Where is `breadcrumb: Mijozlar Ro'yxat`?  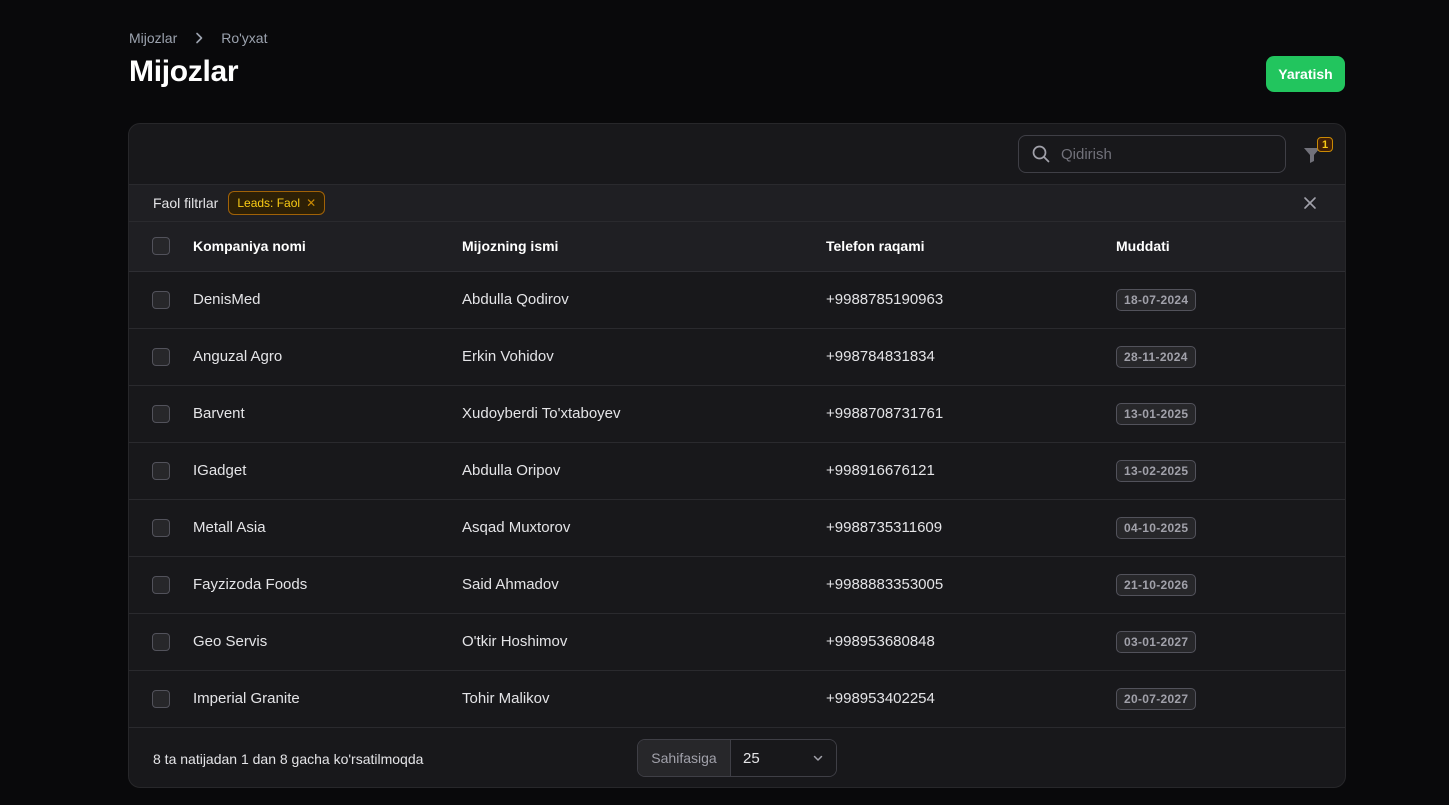
breadcrumb: Mijozlar Ro'yxat is located at coordinates (198, 38).